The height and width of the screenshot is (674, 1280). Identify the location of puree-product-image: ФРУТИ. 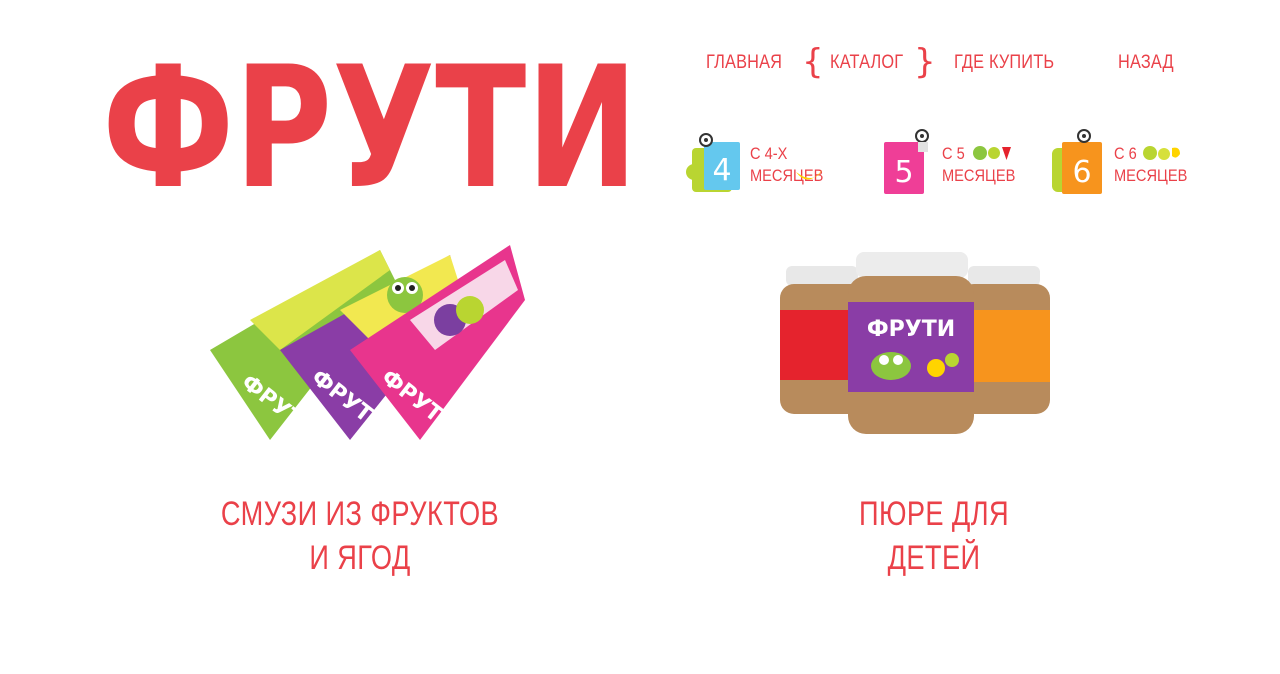
(921, 343).